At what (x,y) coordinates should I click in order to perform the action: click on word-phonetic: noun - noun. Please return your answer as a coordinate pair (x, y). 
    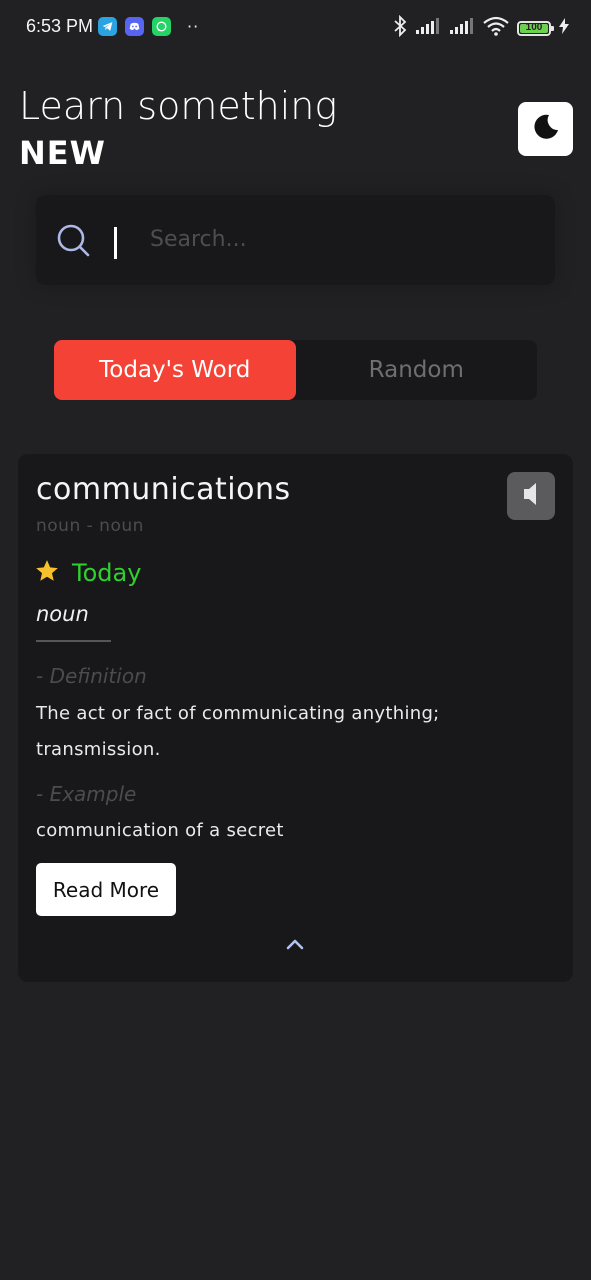
    Looking at the image, I should click on (90, 526).